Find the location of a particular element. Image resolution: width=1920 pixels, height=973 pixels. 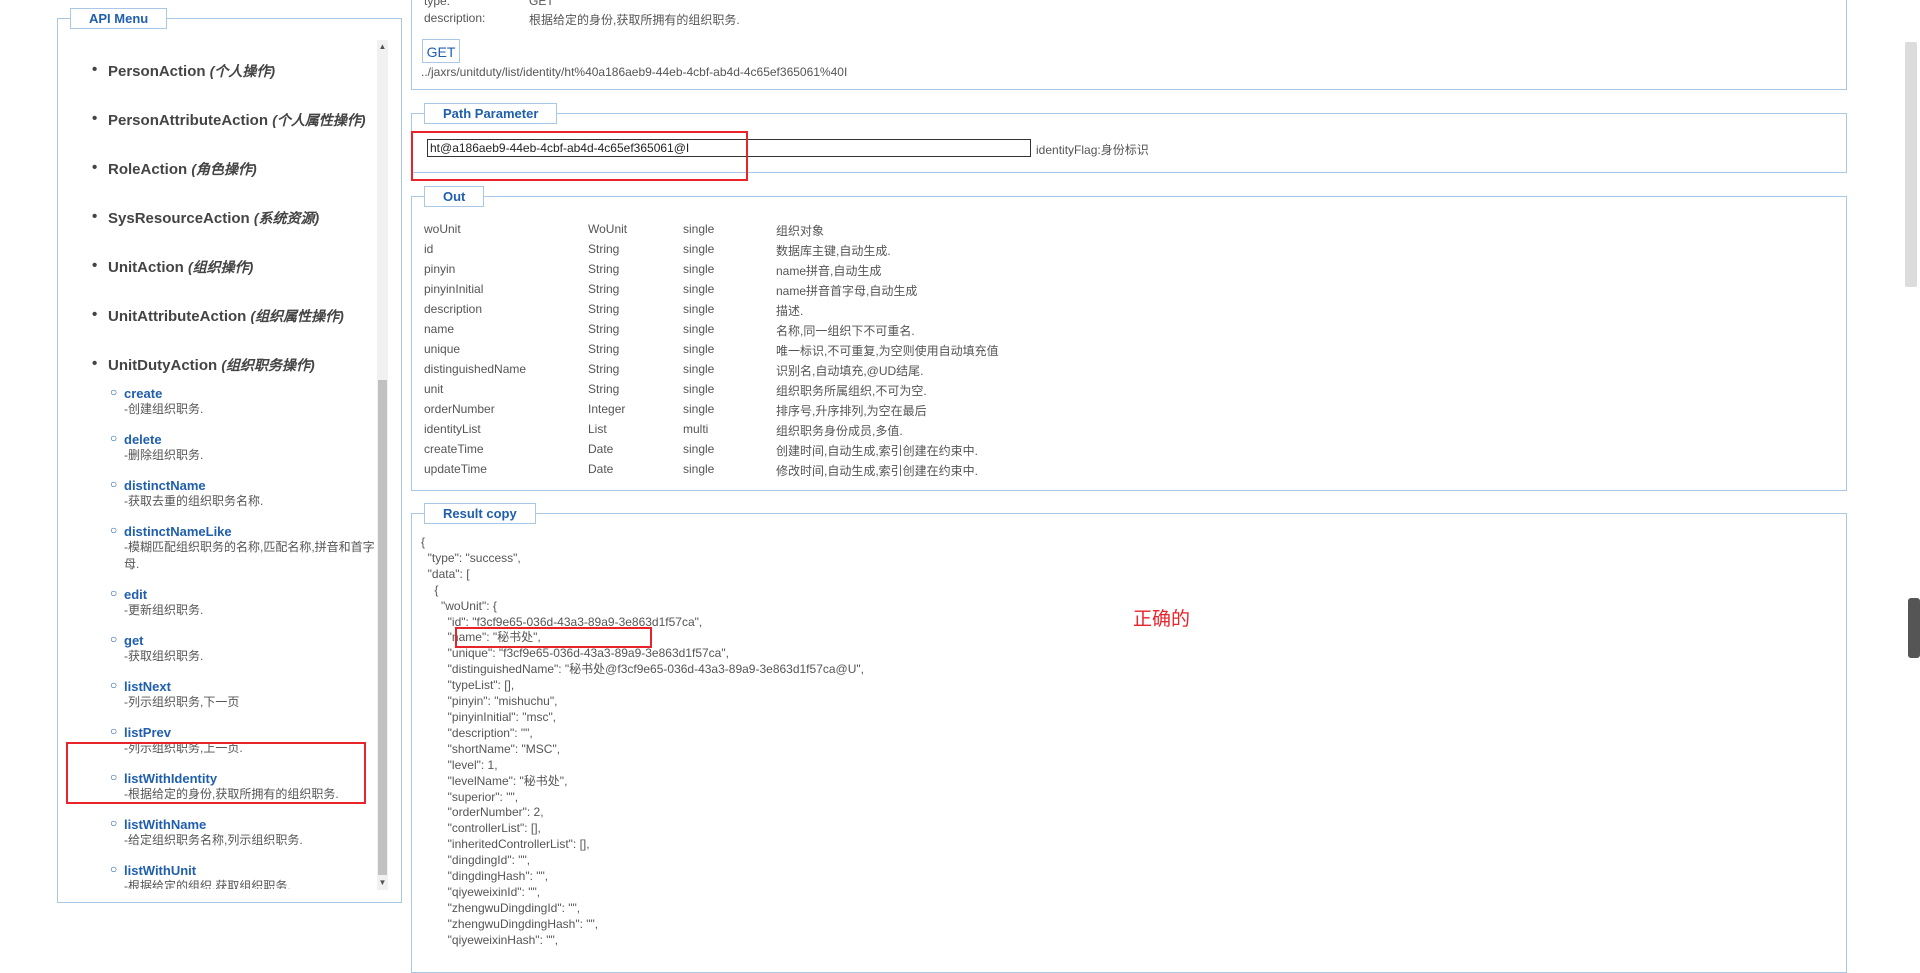

menu-item-name: create is located at coordinates (252, 393).